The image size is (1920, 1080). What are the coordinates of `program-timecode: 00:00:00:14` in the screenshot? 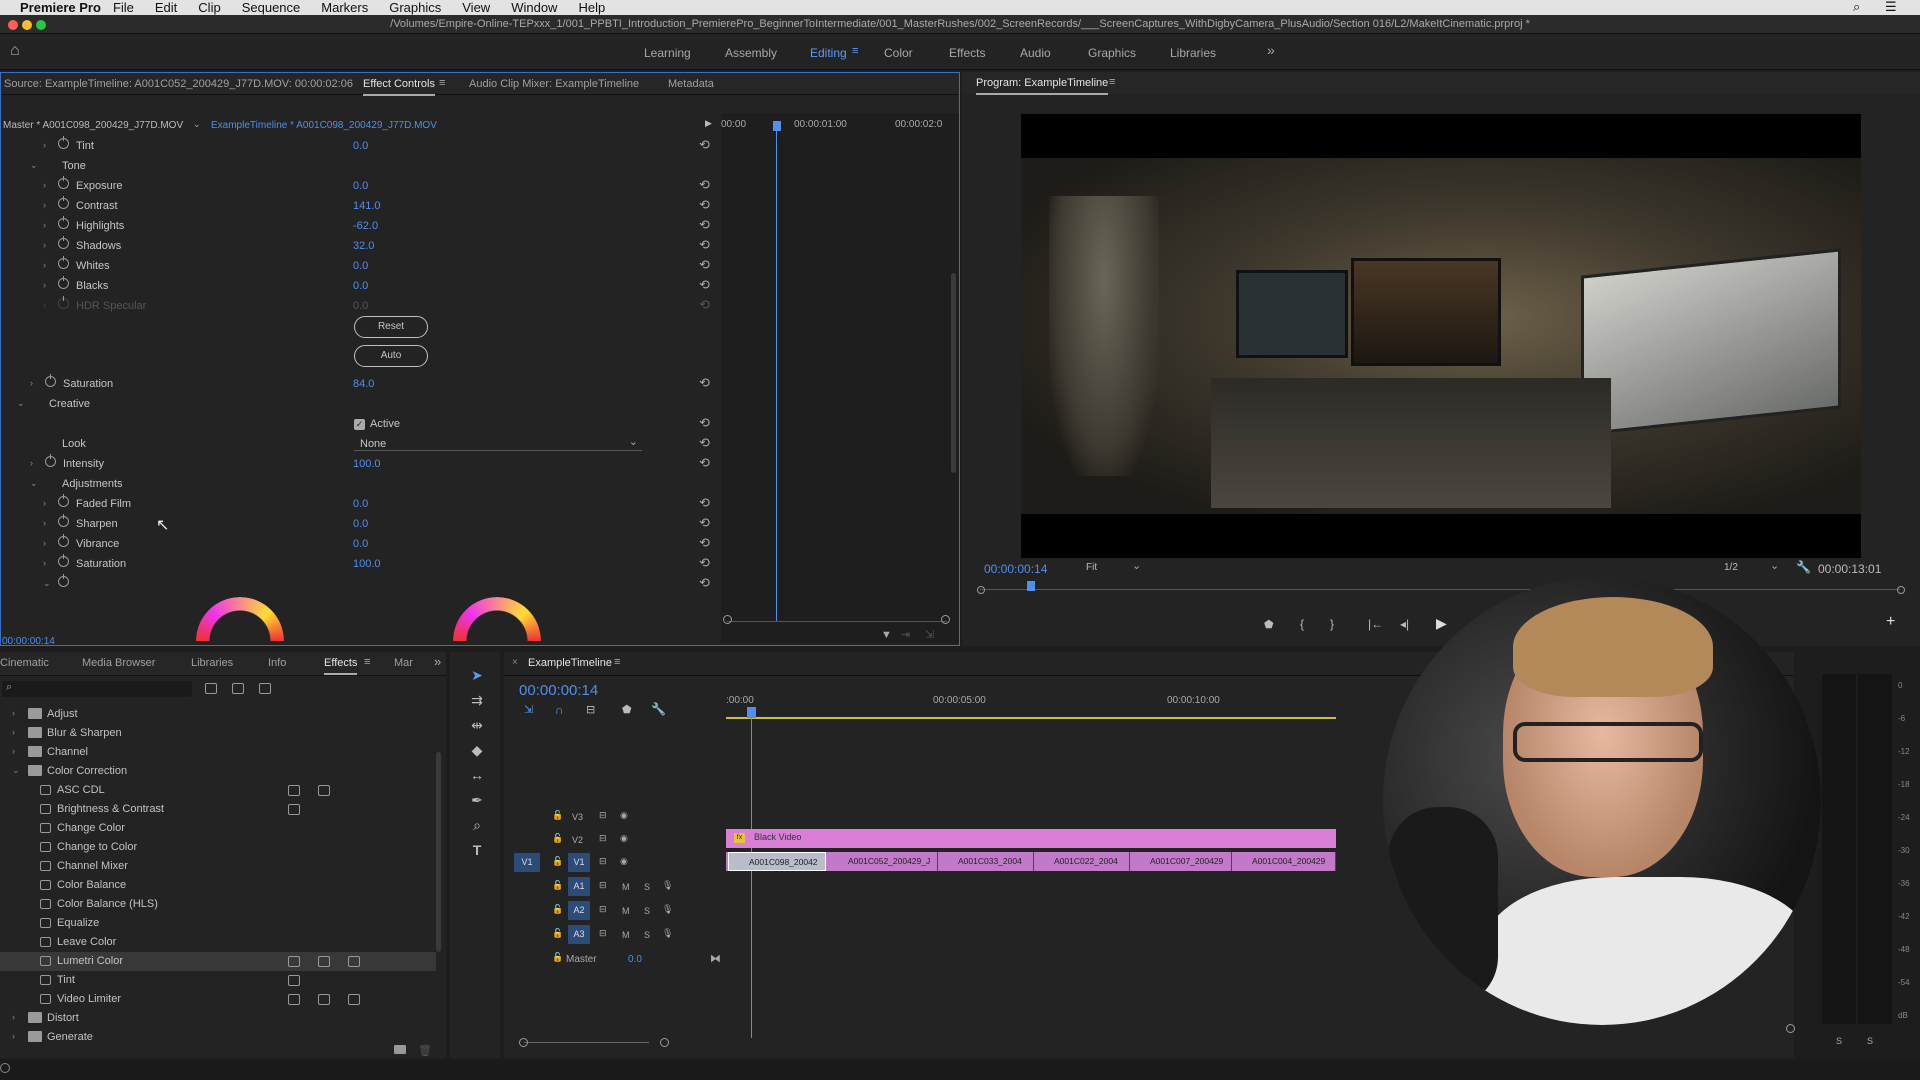 It's located at (1015, 569).